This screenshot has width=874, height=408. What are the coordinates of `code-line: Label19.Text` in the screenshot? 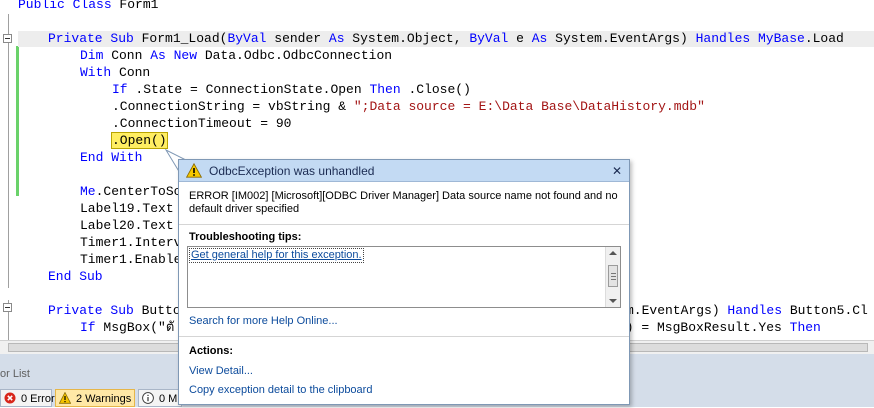 It's located at (127, 208).